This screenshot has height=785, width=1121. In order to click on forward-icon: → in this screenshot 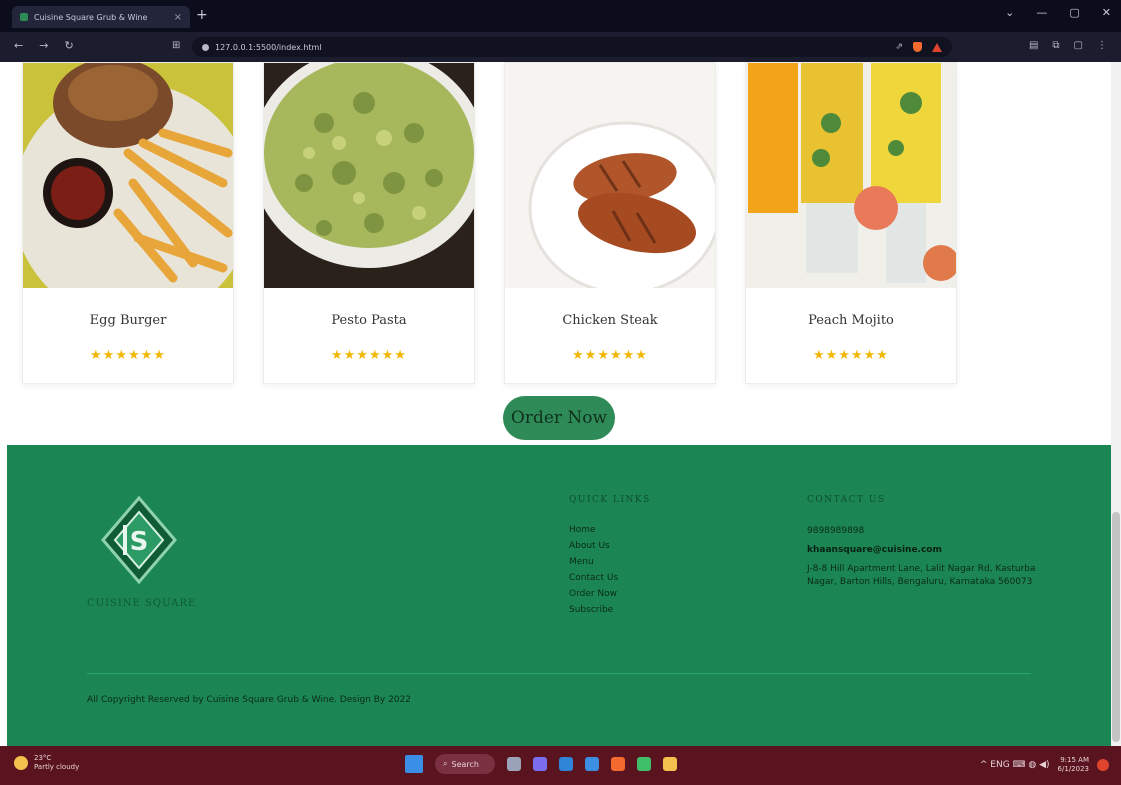, I will do `click(43, 45)`.